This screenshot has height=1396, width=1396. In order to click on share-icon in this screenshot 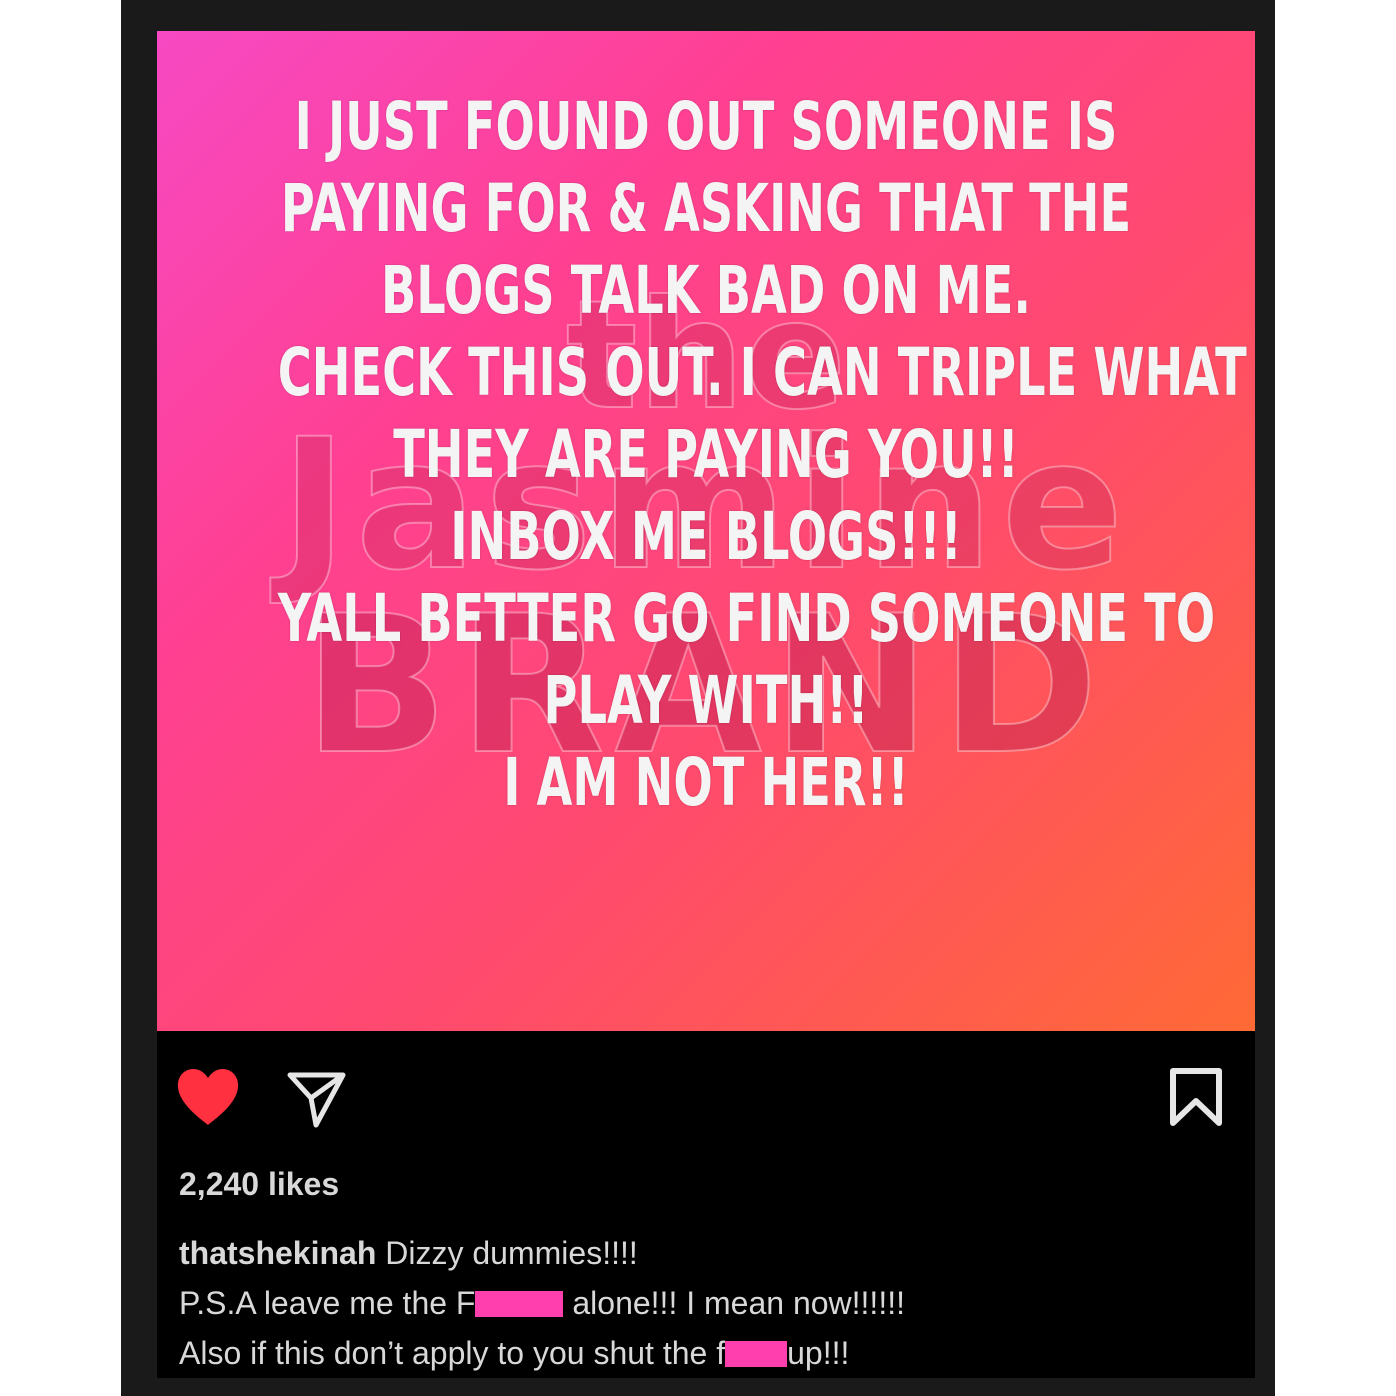, I will do `click(316, 1098)`.